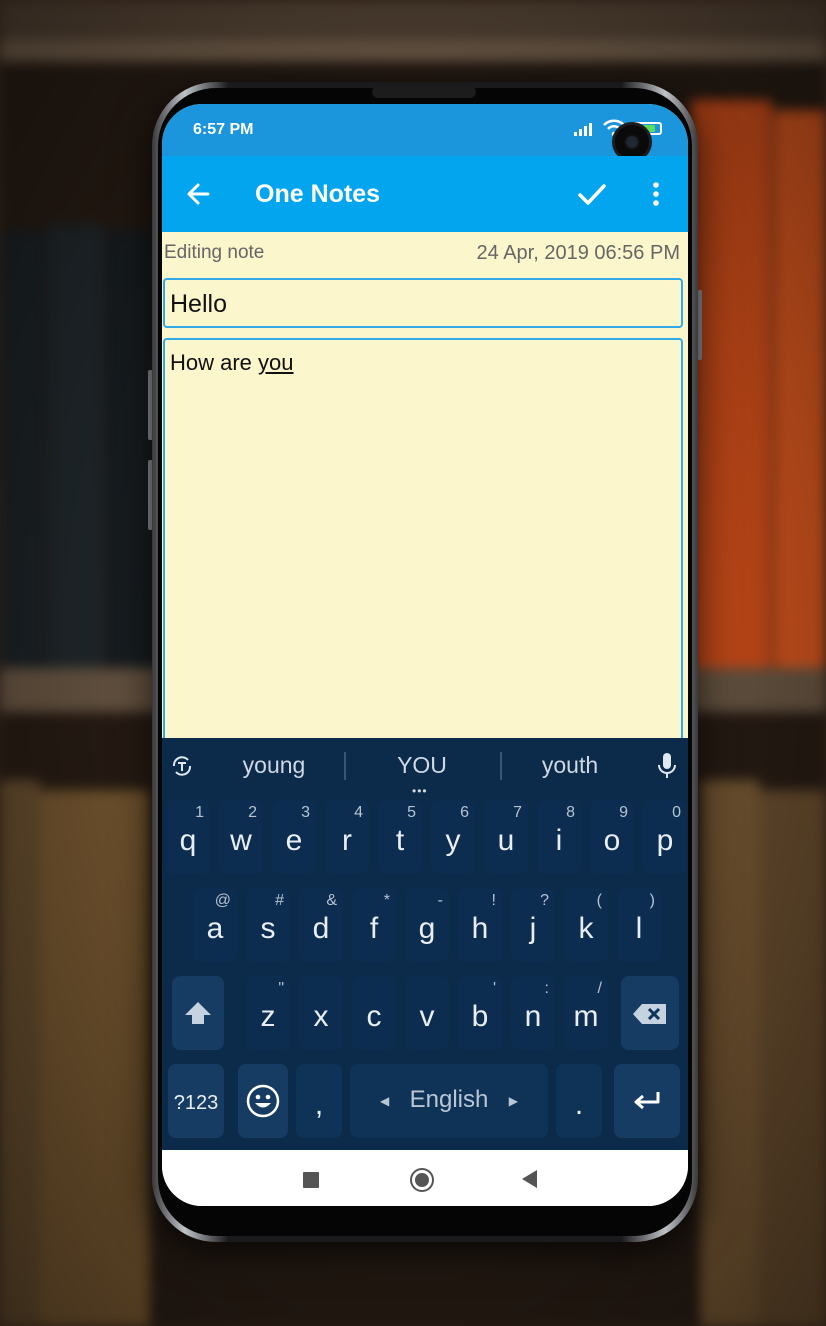  I want to click on key-hint: 7, so click(517, 812).